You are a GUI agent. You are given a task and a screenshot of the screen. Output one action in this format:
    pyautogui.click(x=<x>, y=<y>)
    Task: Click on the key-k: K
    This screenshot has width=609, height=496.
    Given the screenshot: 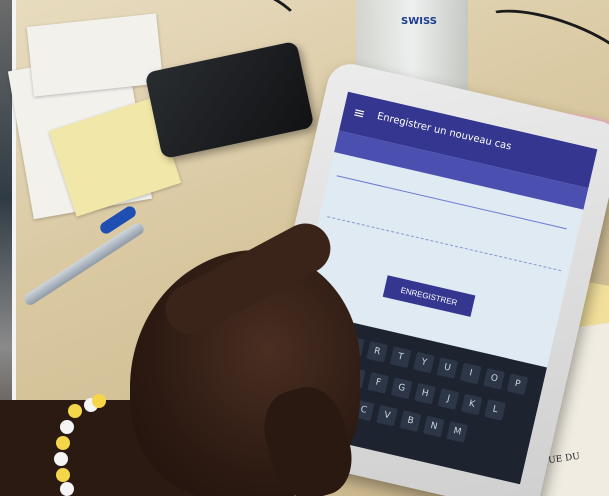 What is the action you would take?
    pyautogui.click(x=471, y=404)
    